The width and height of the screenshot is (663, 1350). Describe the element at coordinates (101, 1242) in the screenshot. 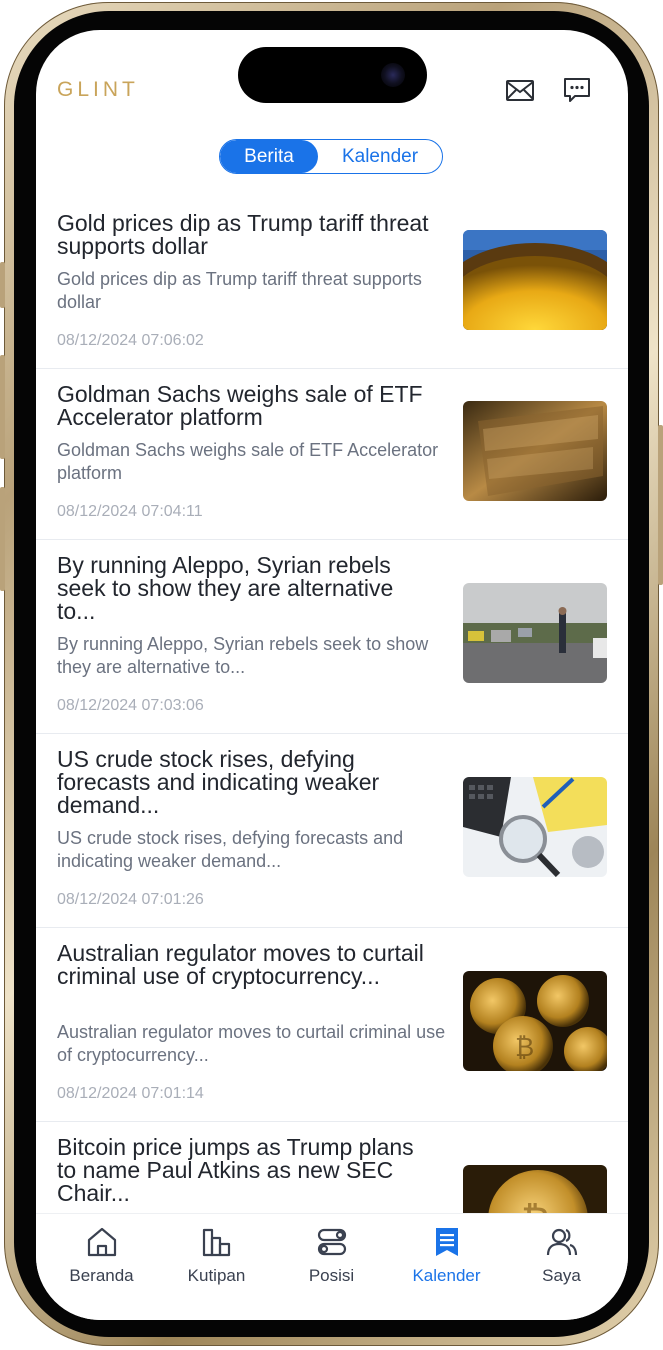

I see `home-icon` at that location.